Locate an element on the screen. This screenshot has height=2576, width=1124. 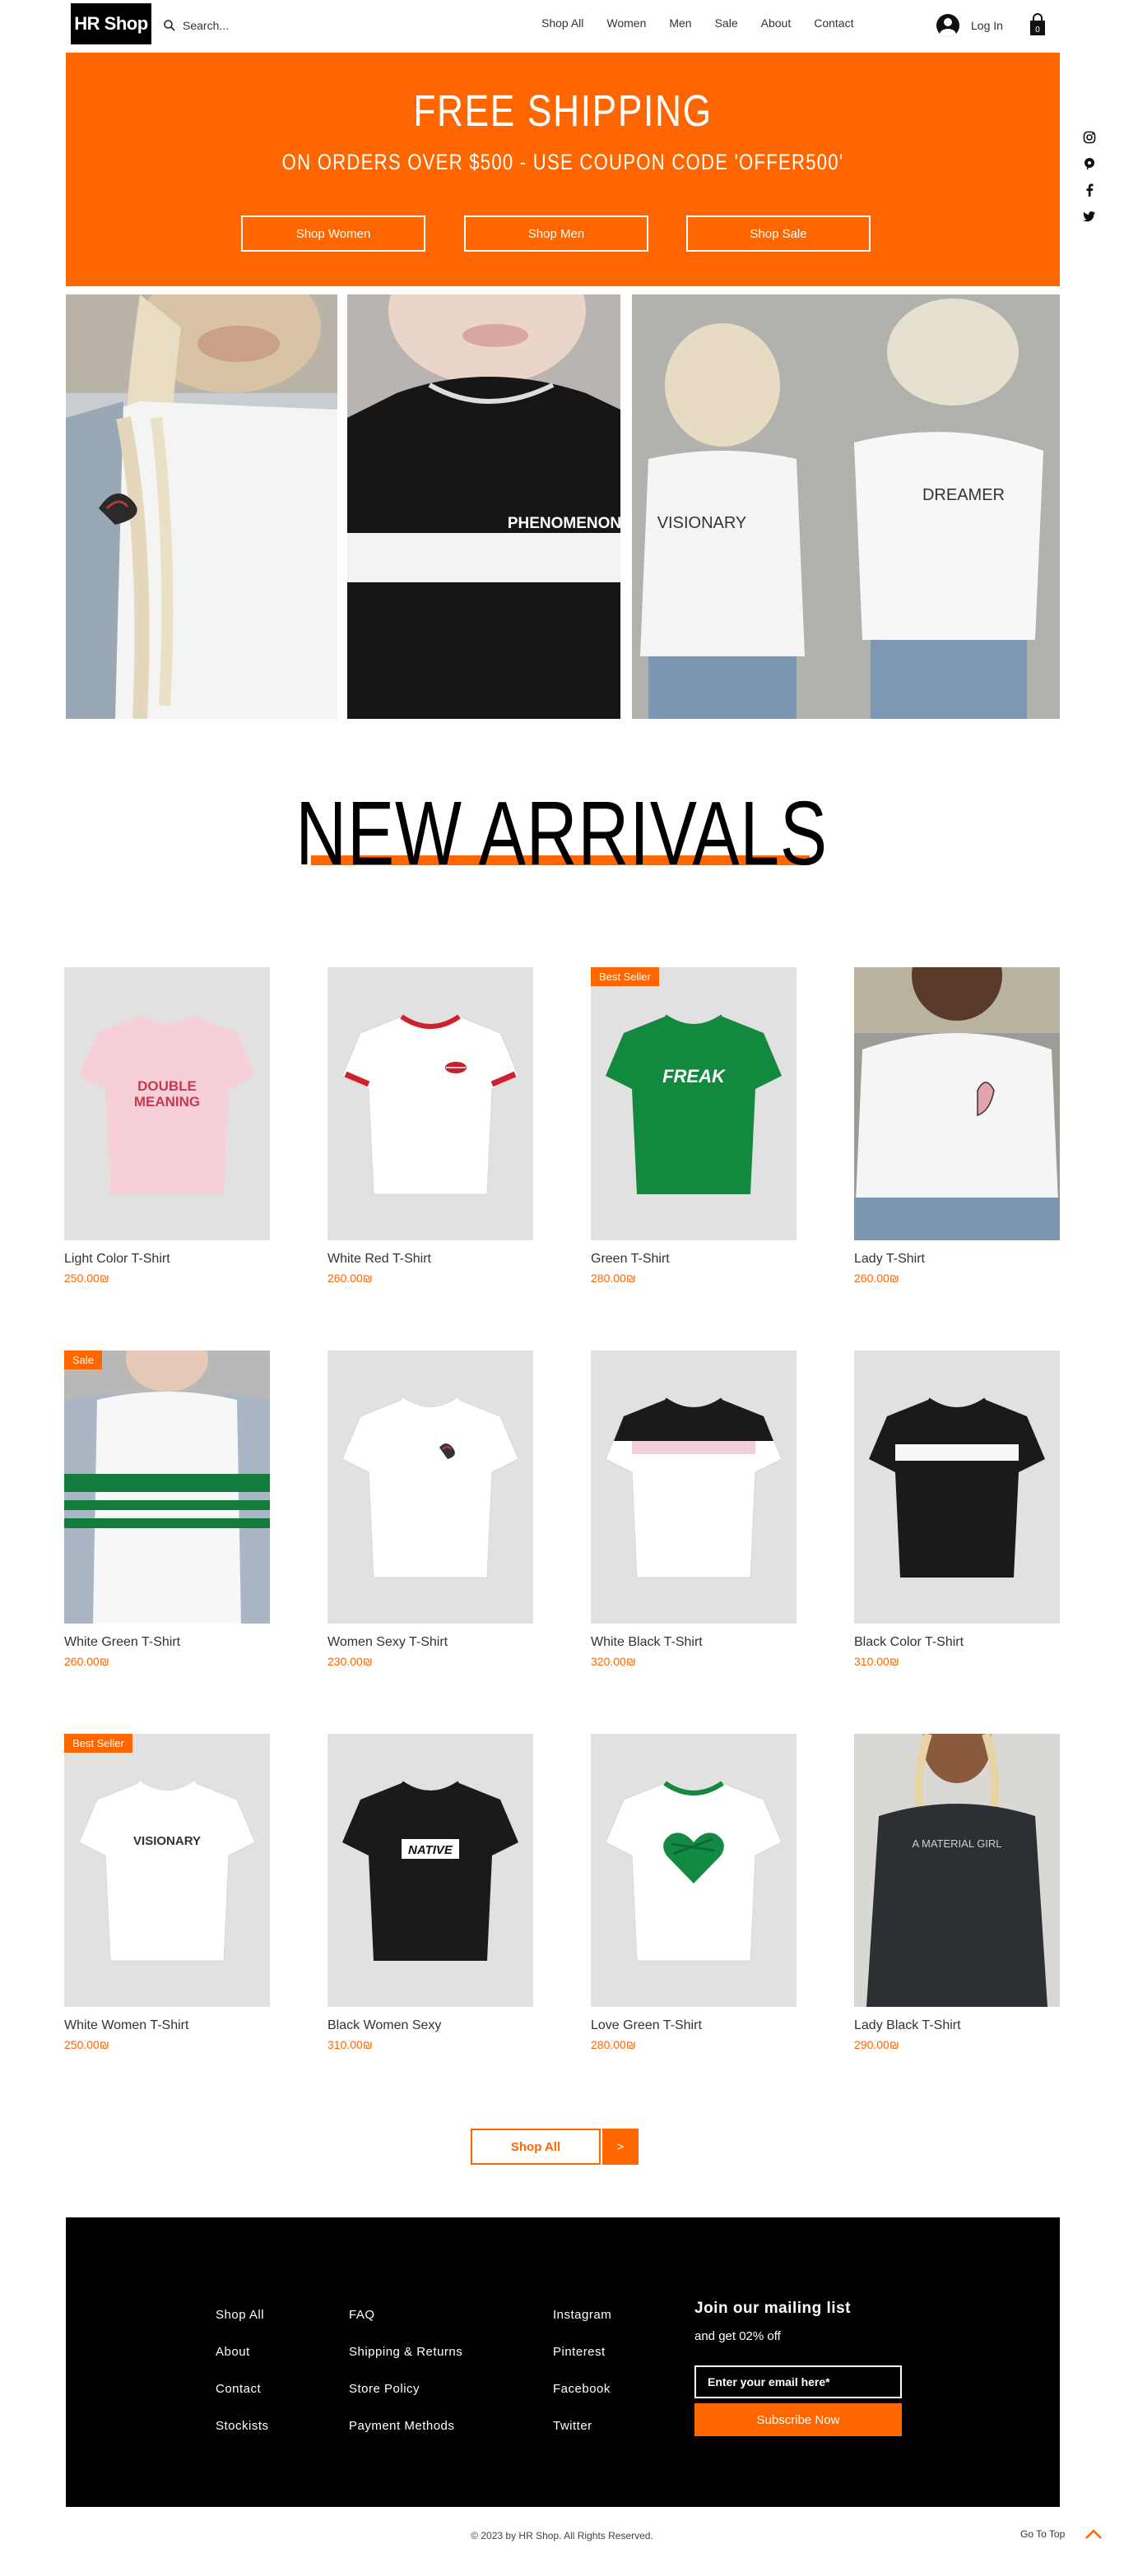
nav-contact: Contact is located at coordinates (833, 26).